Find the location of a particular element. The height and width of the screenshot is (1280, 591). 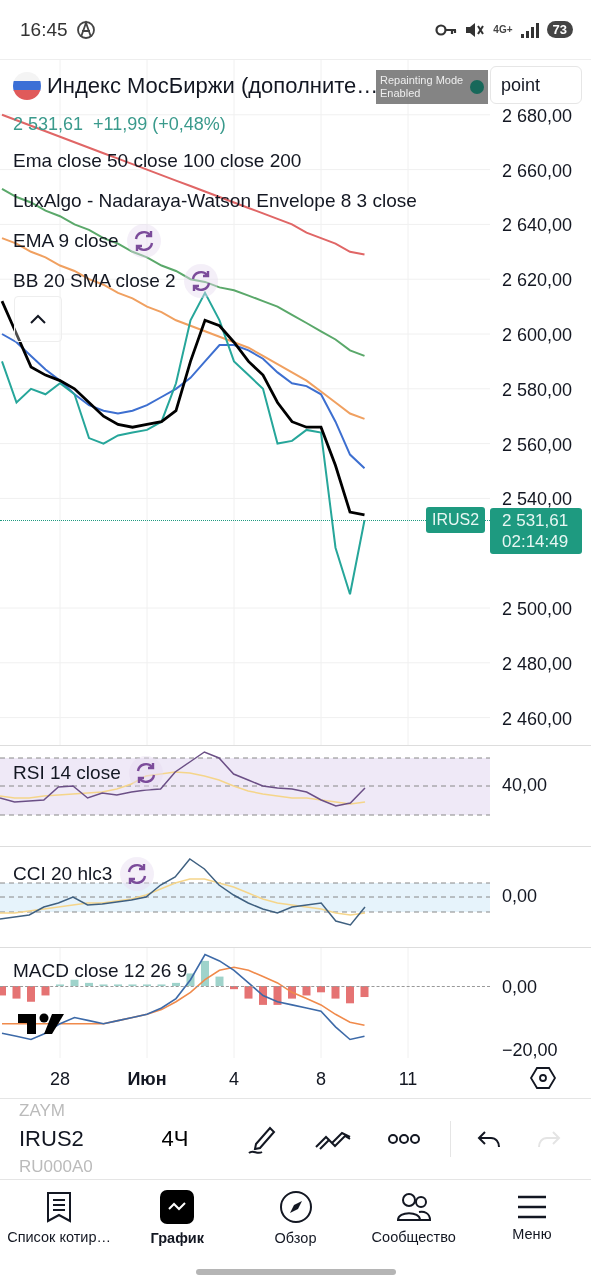

axis-label: 40,00 is located at coordinates (525, 785).